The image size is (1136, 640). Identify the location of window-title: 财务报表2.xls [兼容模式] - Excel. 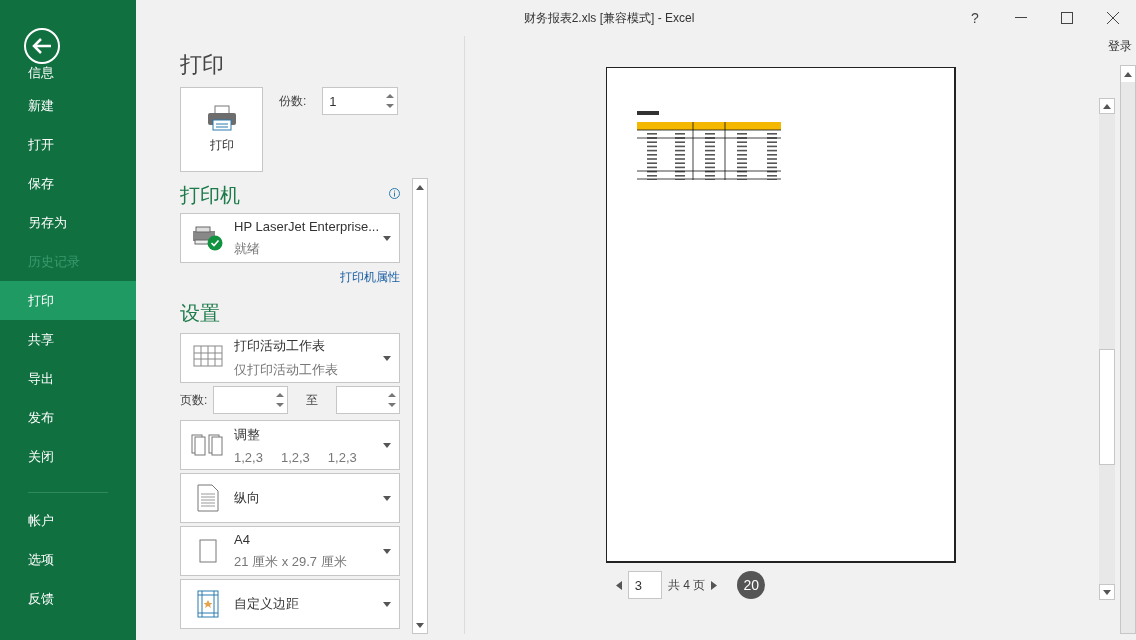
(609, 18).